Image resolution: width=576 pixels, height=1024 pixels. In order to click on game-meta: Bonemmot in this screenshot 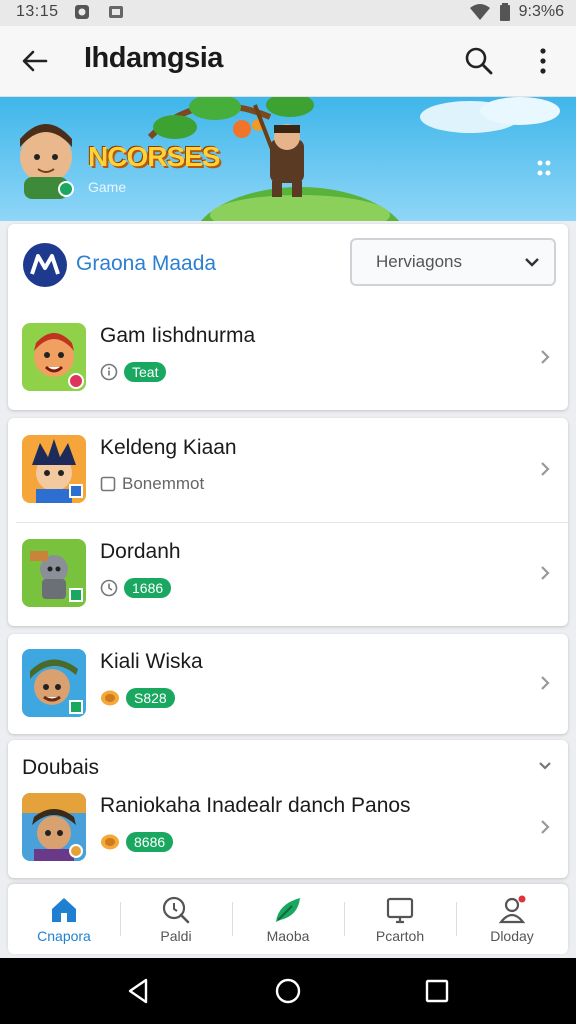, I will do `click(152, 484)`.